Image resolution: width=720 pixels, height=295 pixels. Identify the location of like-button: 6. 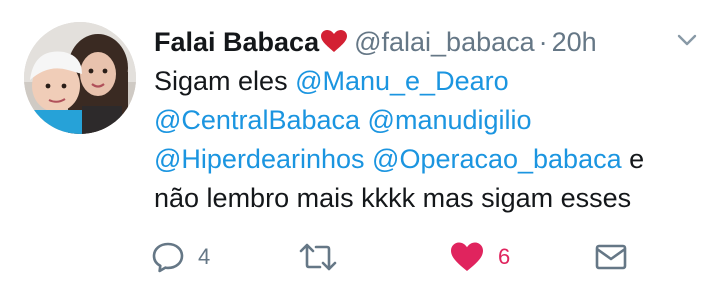
(479, 257).